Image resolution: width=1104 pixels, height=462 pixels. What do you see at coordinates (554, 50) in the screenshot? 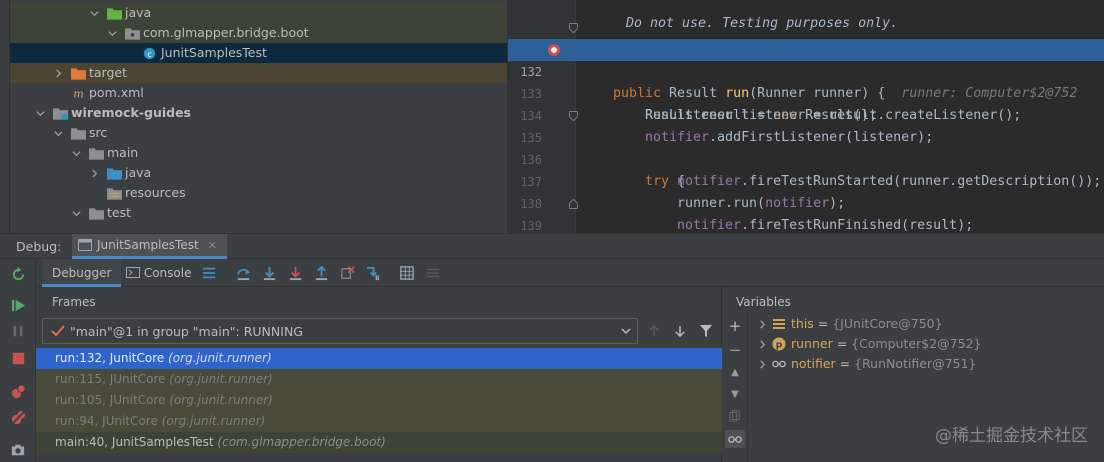
I see `breakpoint-icon` at bounding box center [554, 50].